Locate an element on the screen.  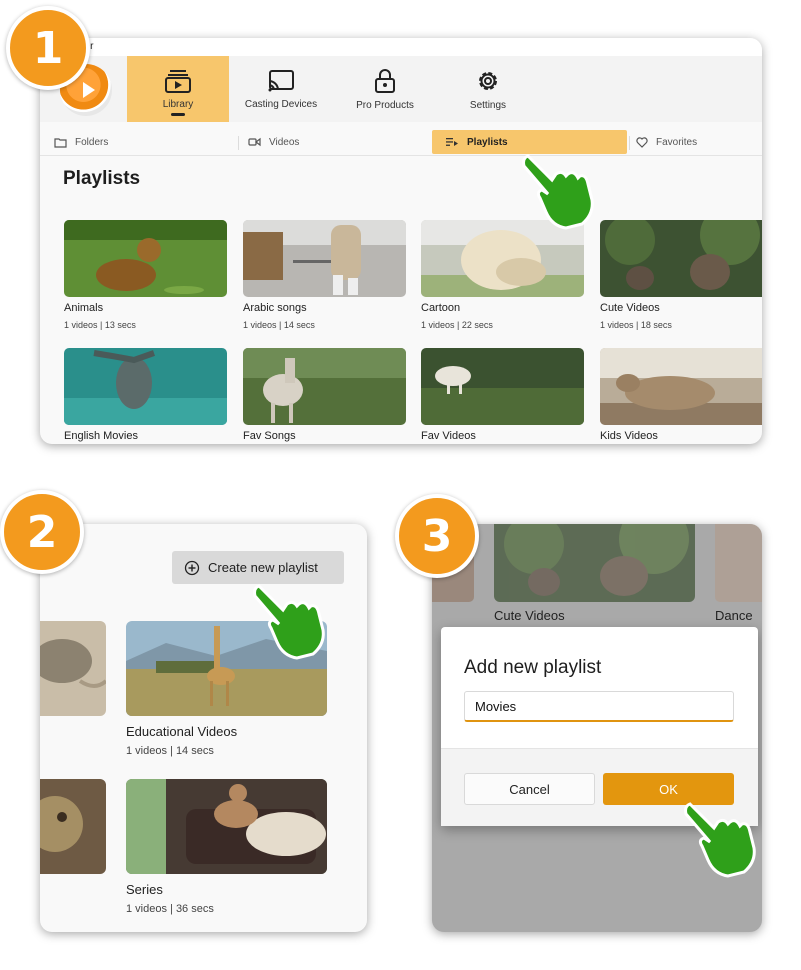
create-new-playlist-button: Create new playlist is located at coordinates (258, 567).